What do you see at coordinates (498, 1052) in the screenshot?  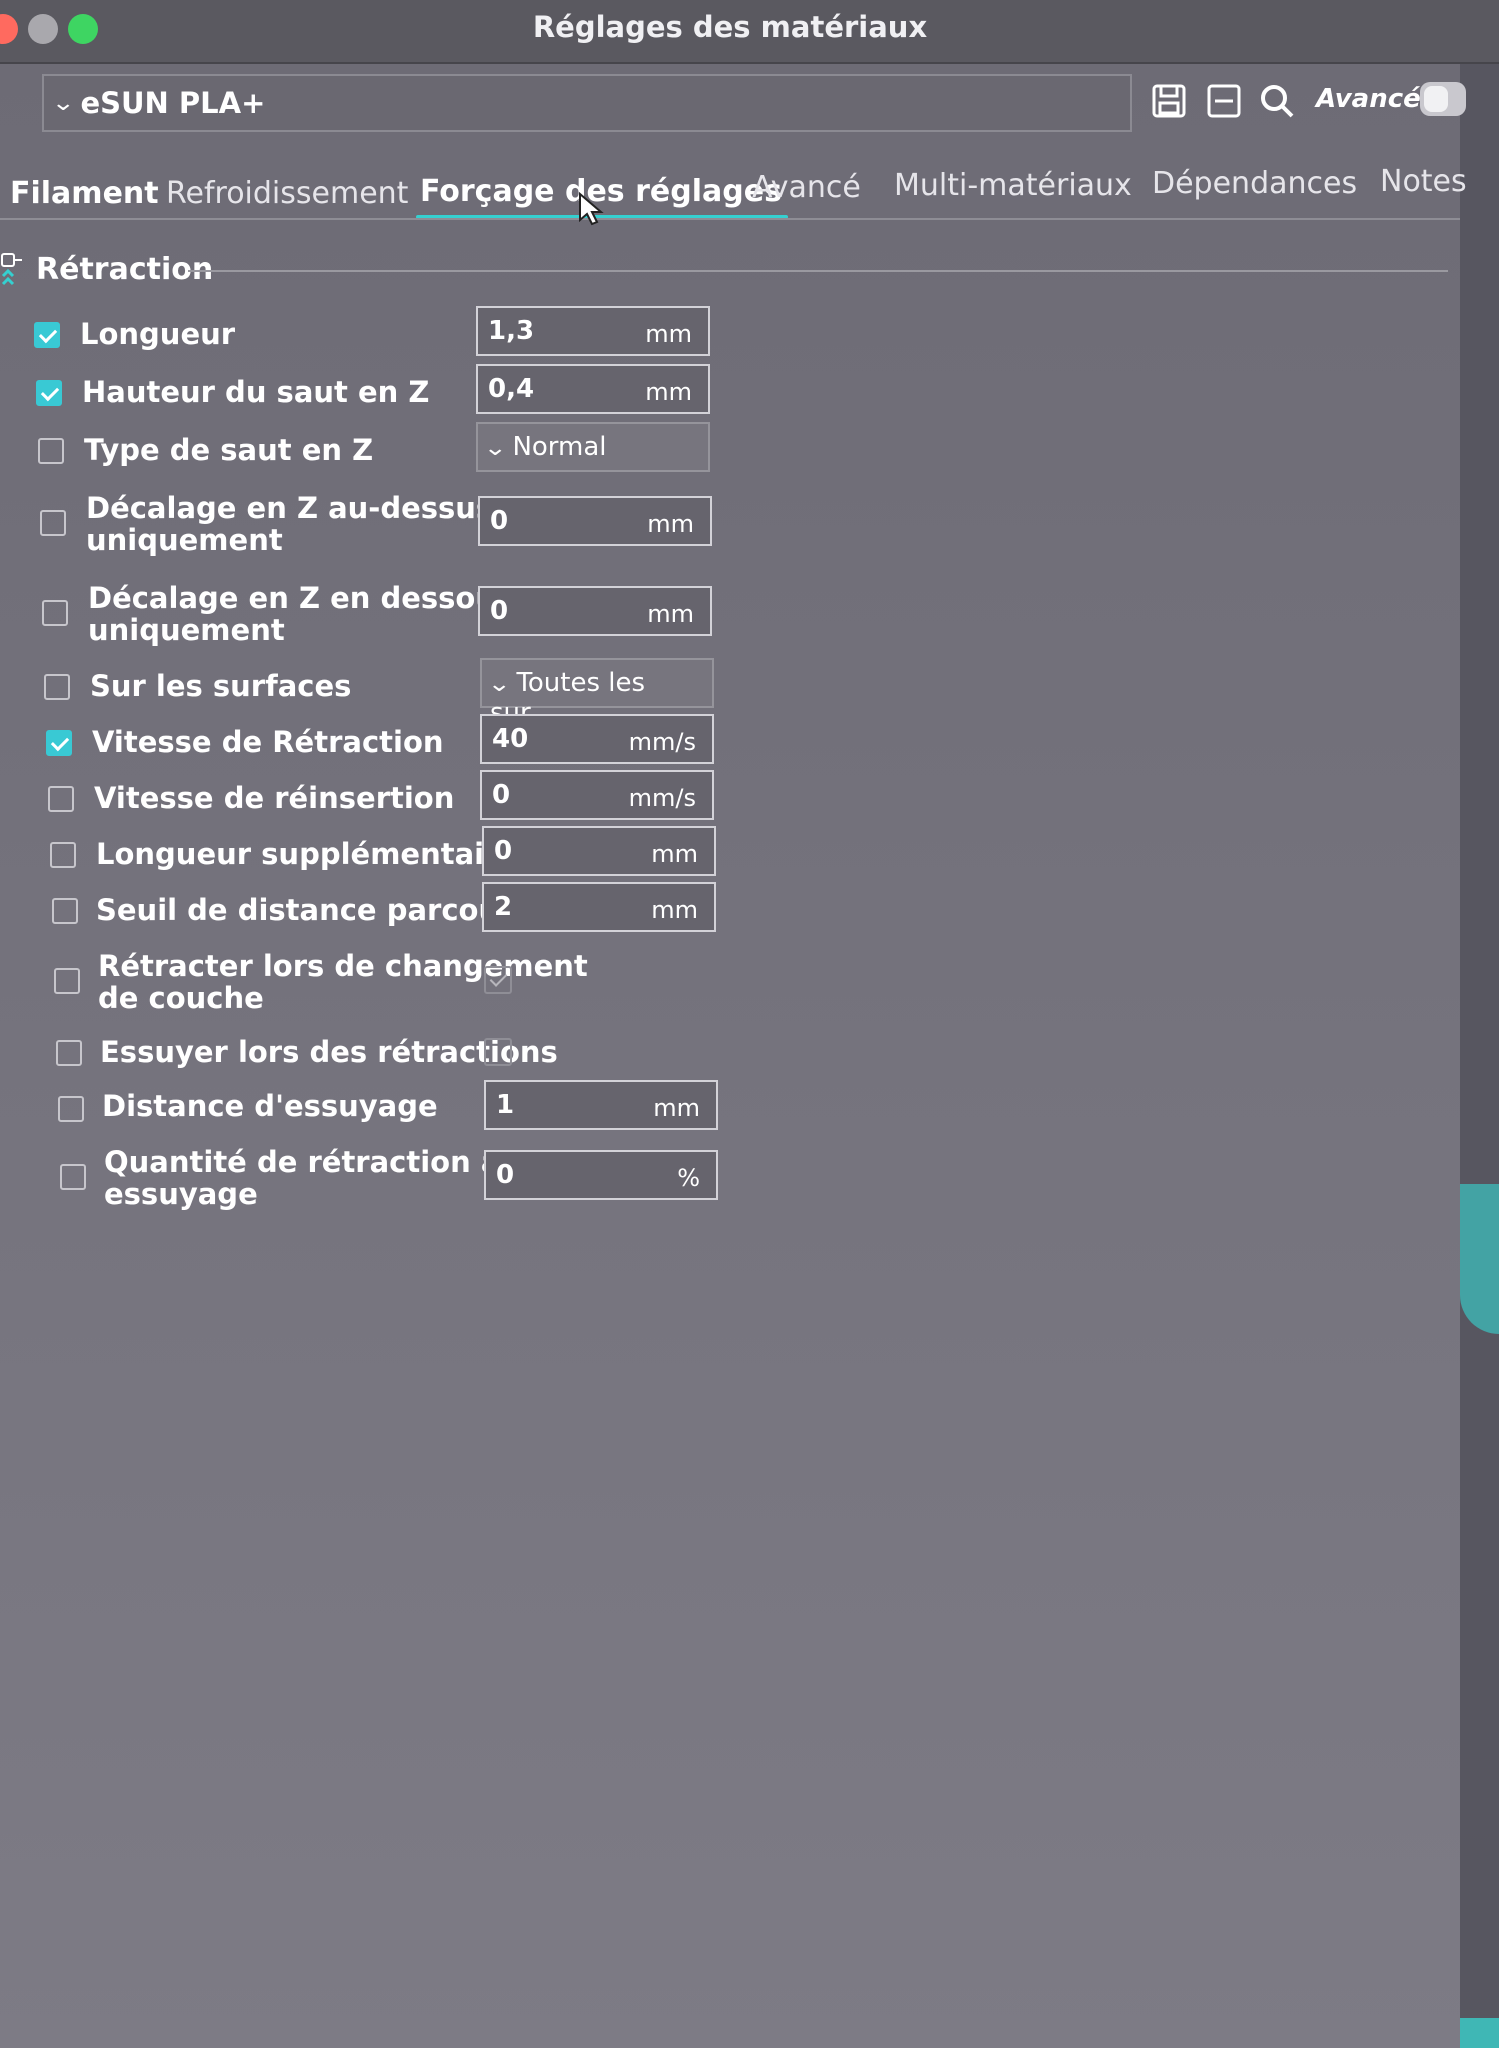 I see `wipe-on-retraction-checkbox` at bounding box center [498, 1052].